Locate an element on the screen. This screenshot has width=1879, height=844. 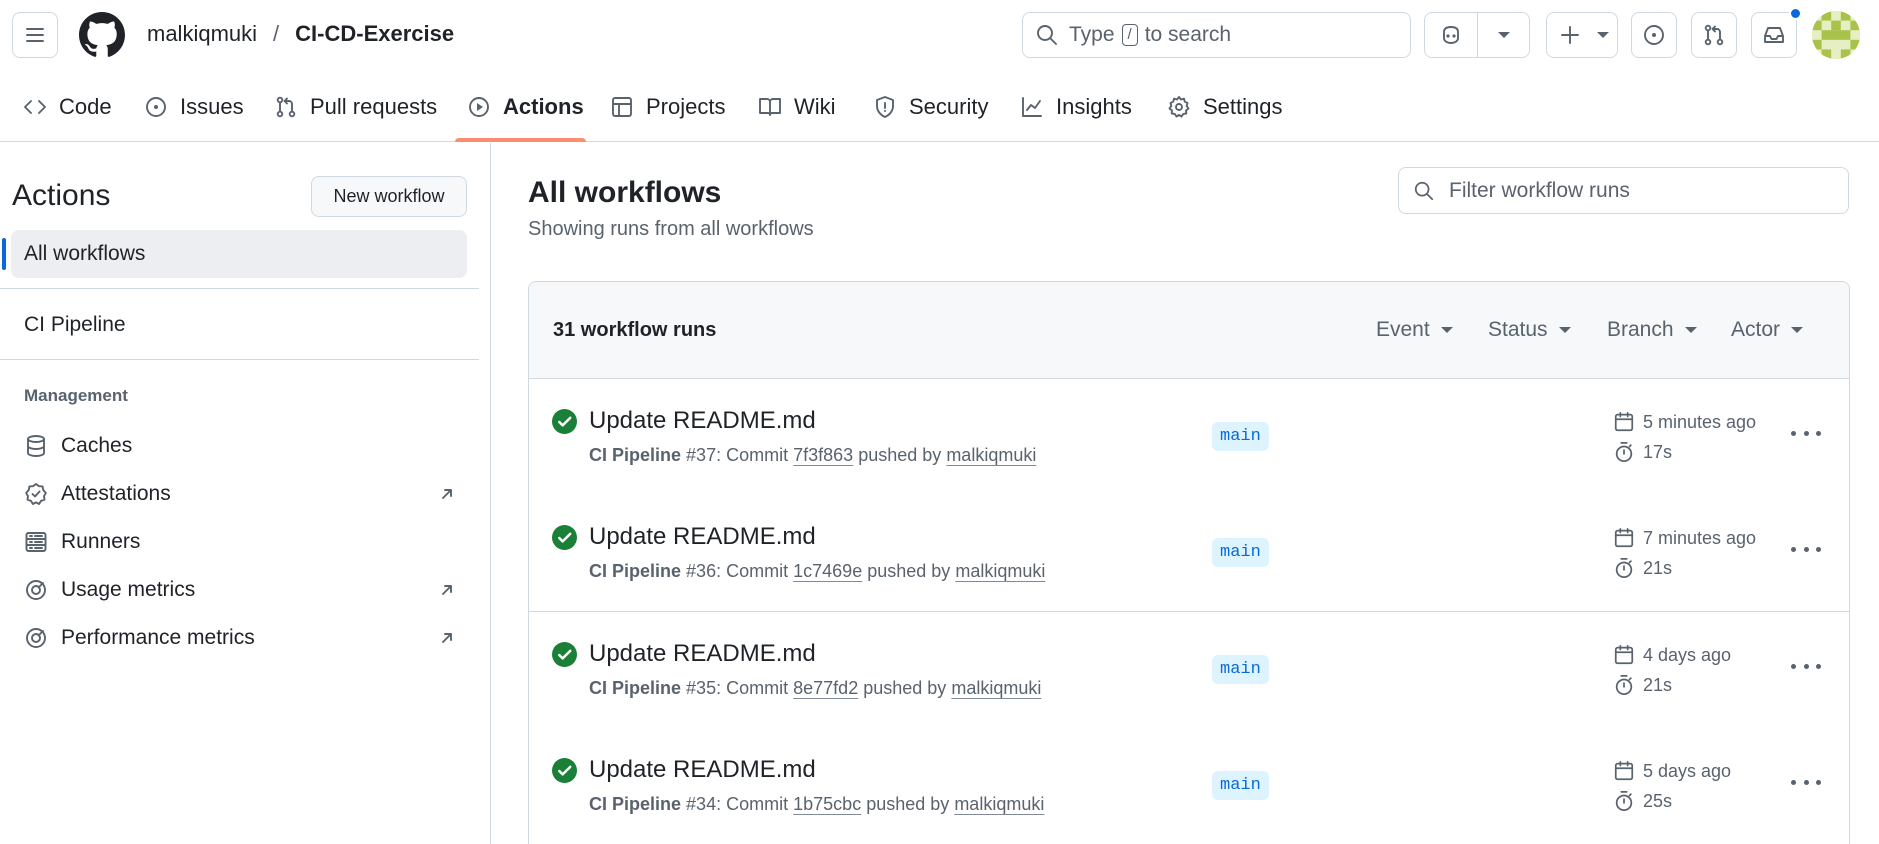
tab-code: Code is located at coordinates (67, 107).